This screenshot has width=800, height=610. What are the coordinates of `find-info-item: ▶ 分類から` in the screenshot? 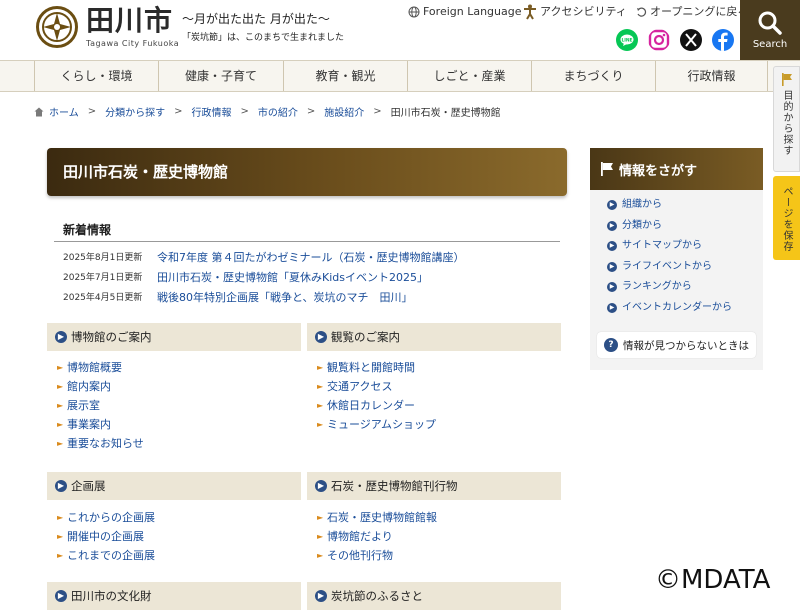 It's located at (669, 226).